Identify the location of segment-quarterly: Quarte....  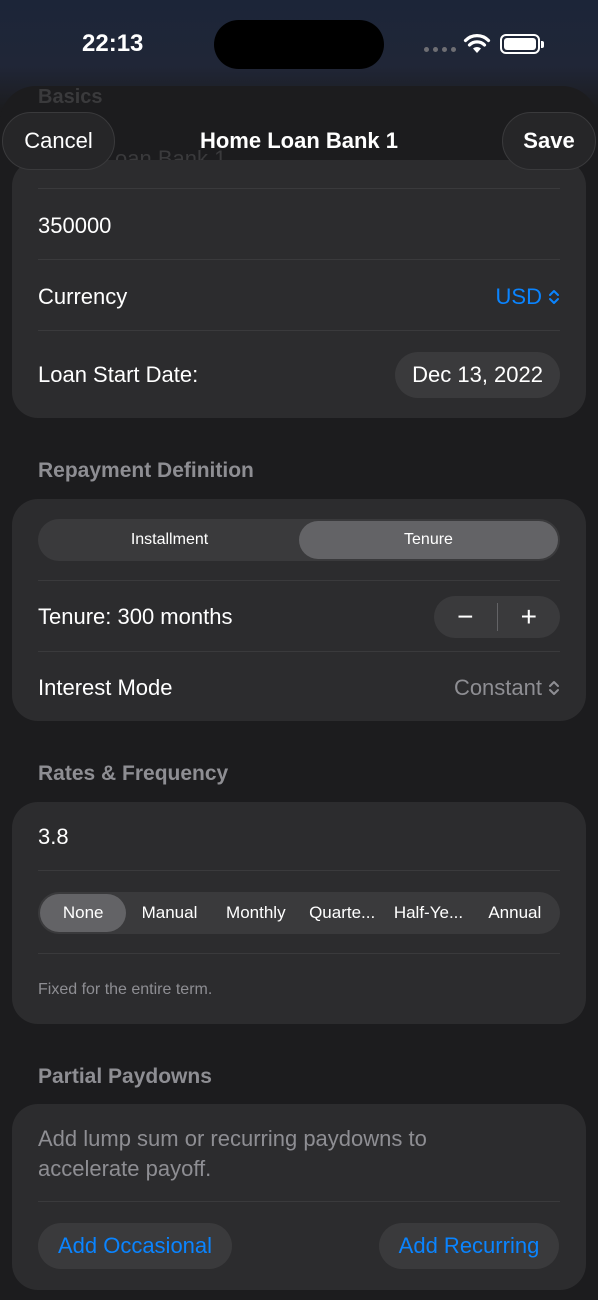
(342, 913).